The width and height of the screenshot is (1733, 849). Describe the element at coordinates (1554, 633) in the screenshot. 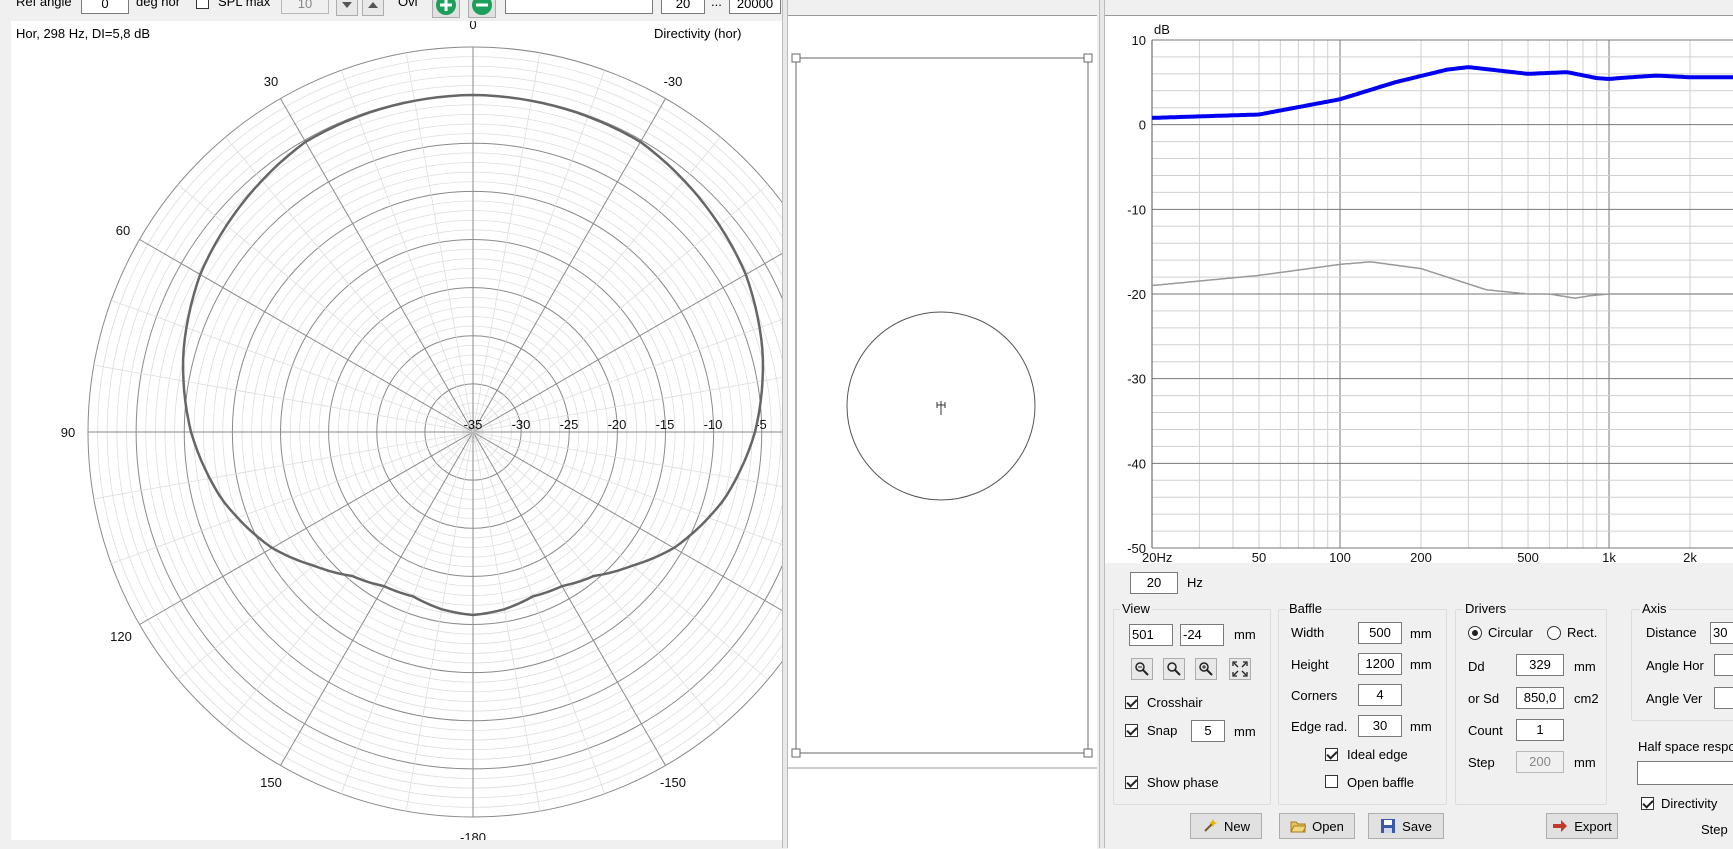

I see `rect-radio` at that location.